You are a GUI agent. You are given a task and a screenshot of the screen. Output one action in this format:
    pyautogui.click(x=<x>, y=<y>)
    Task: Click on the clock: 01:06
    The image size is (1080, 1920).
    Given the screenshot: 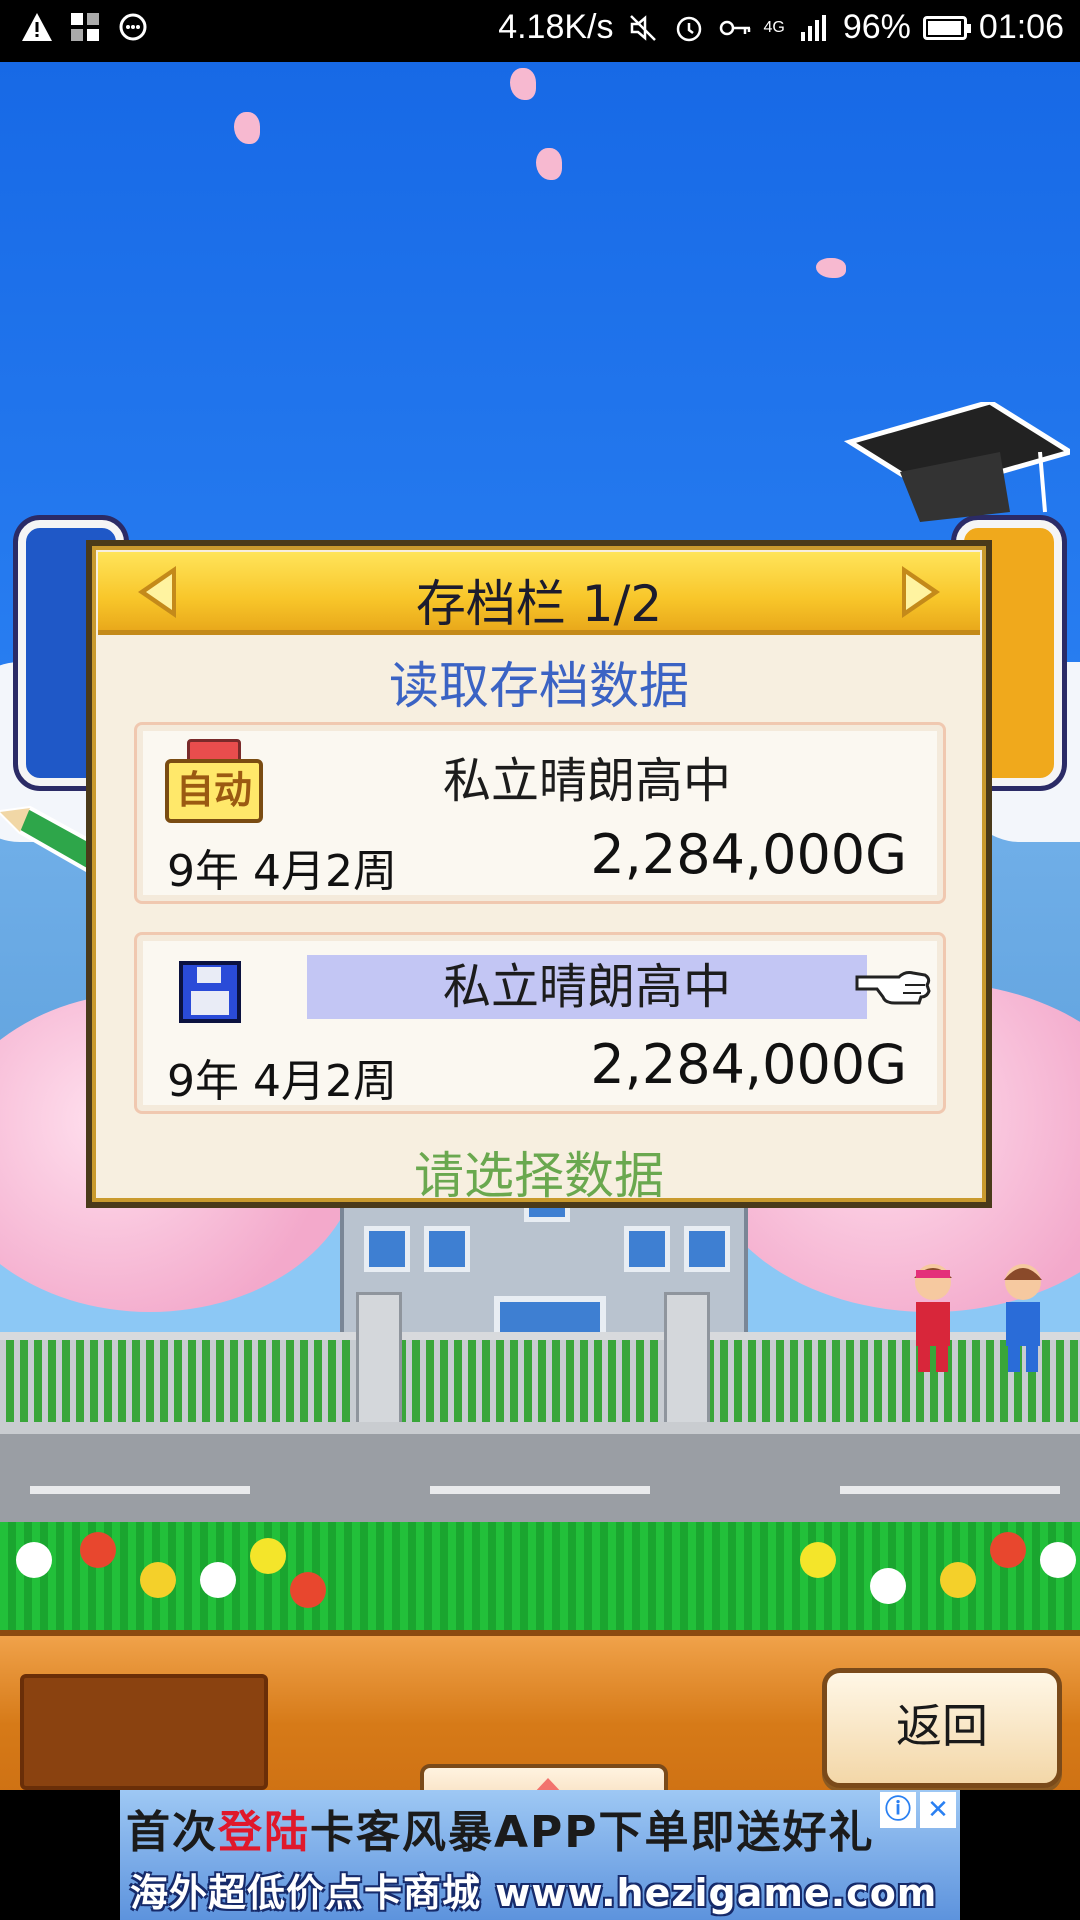 What is the action you would take?
    pyautogui.click(x=1021, y=27)
    